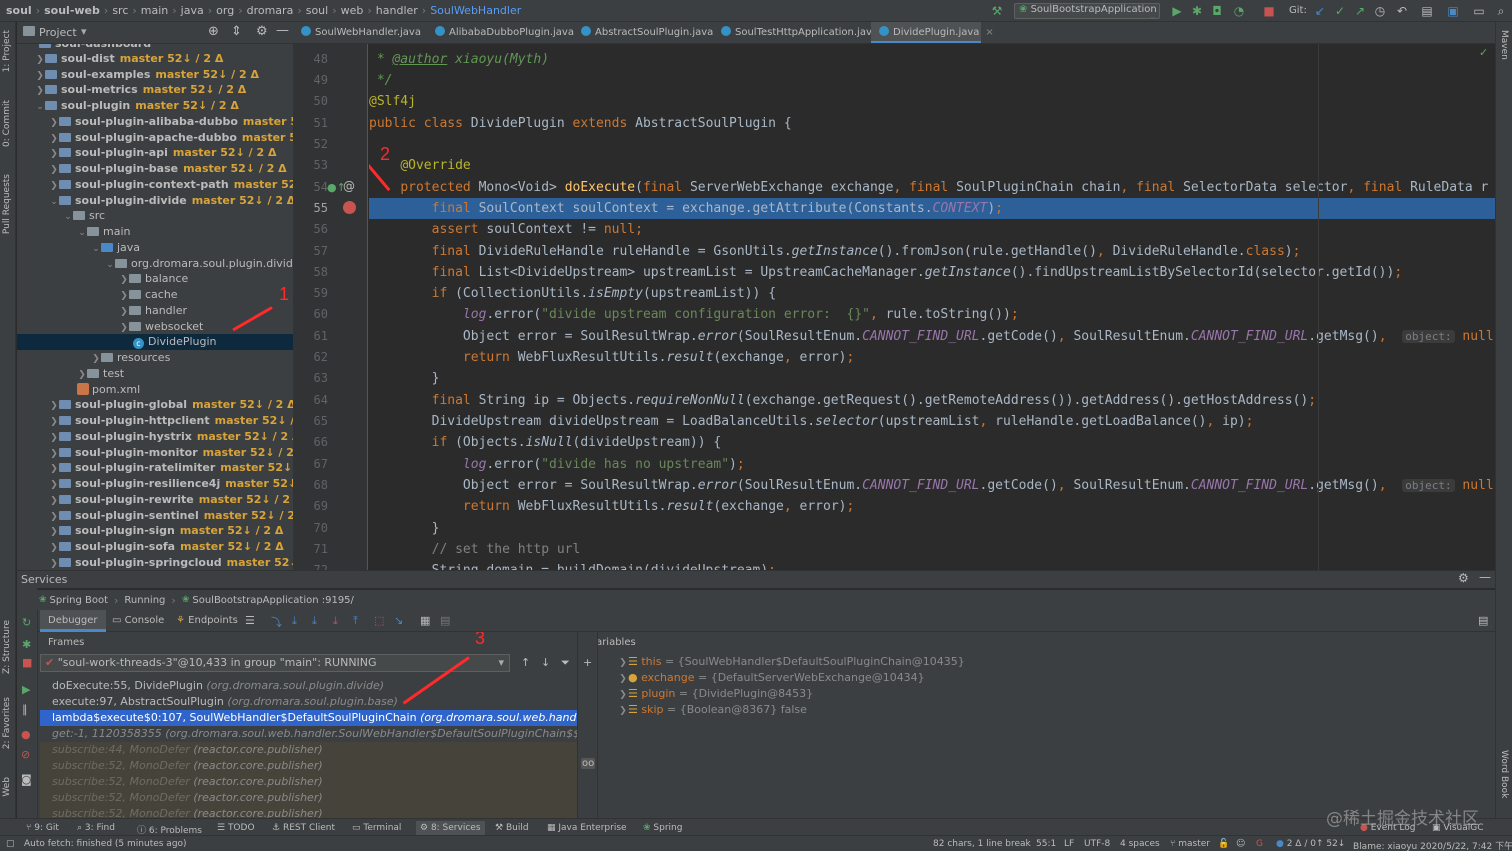  Describe the element at coordinates (1177, 11) in the screenshot. I see `run-icon: ▶` at that location.